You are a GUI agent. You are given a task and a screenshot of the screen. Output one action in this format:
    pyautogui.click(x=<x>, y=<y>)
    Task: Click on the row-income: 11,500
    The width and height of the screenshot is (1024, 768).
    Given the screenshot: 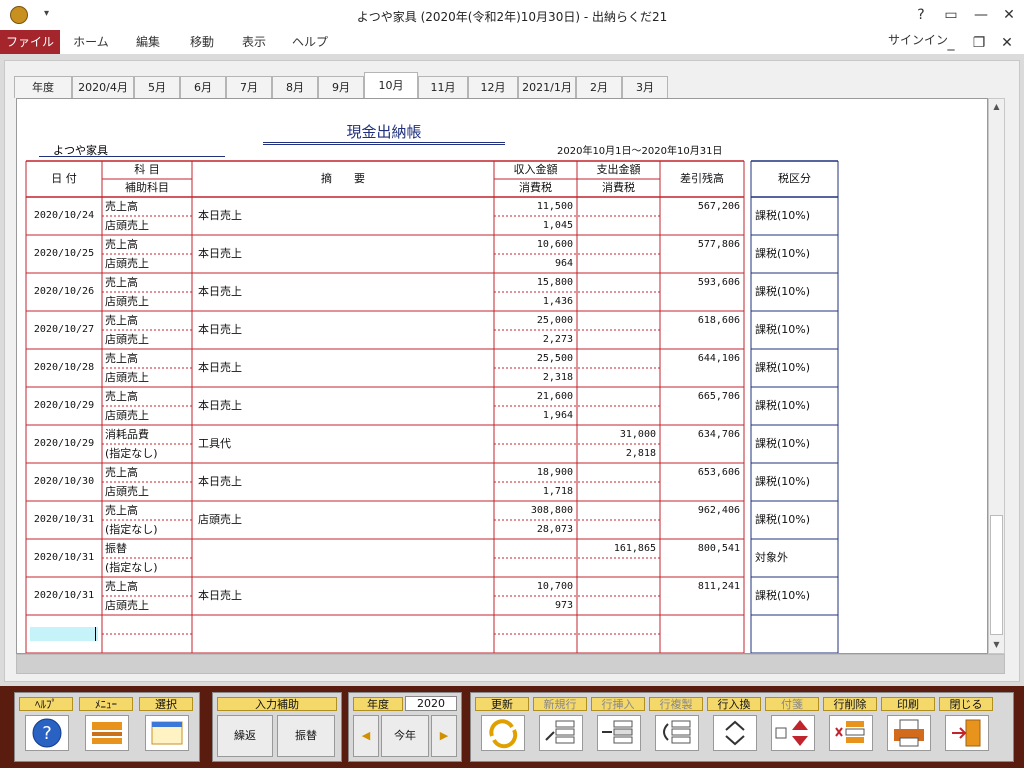 What is the action you would take?
    pyautogui.click(x=534, y=206)
    